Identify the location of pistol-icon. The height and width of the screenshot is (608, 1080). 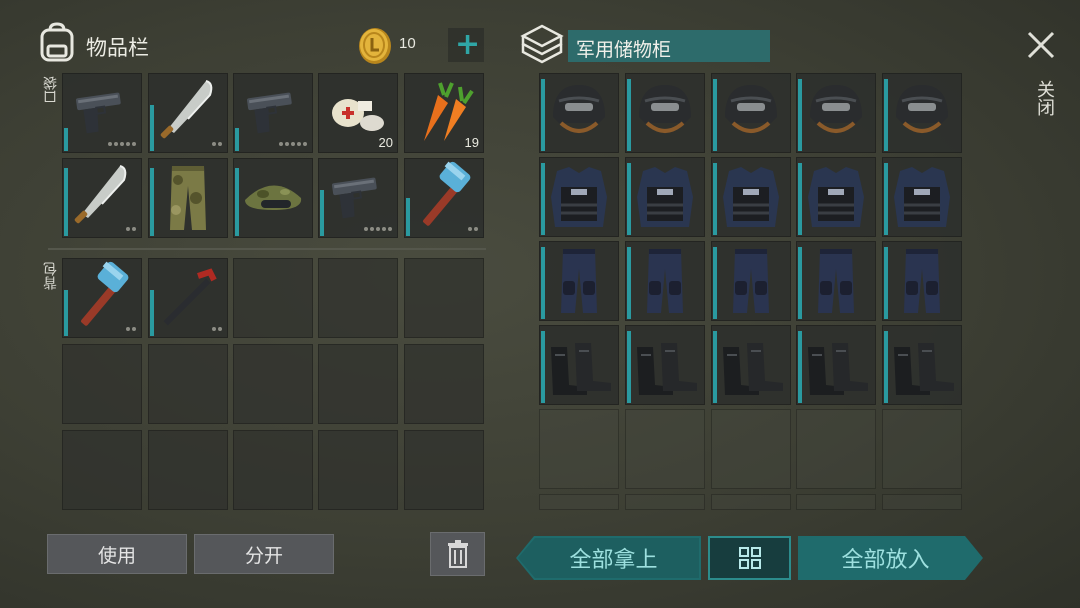
(273, 113).